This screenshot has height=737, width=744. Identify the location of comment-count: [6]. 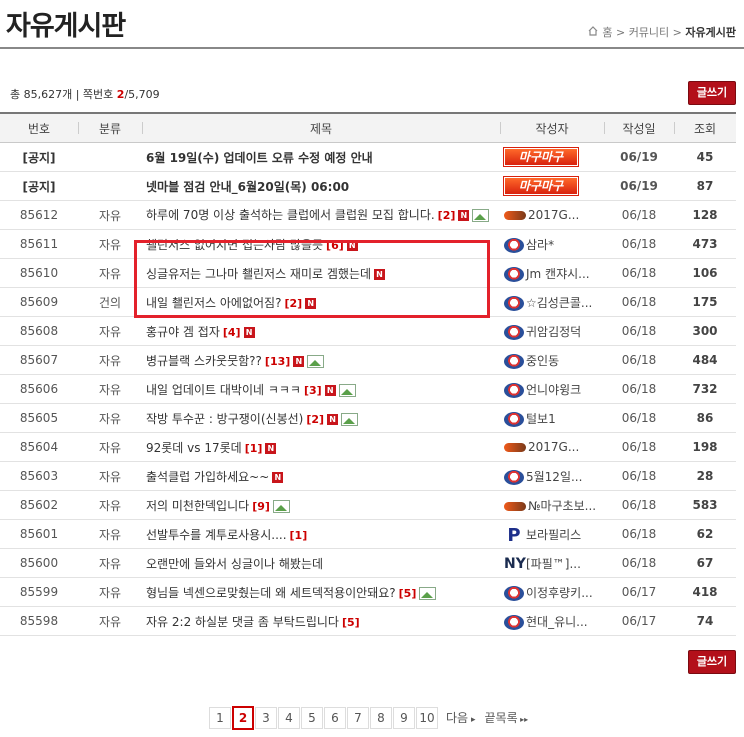
(335, 245).